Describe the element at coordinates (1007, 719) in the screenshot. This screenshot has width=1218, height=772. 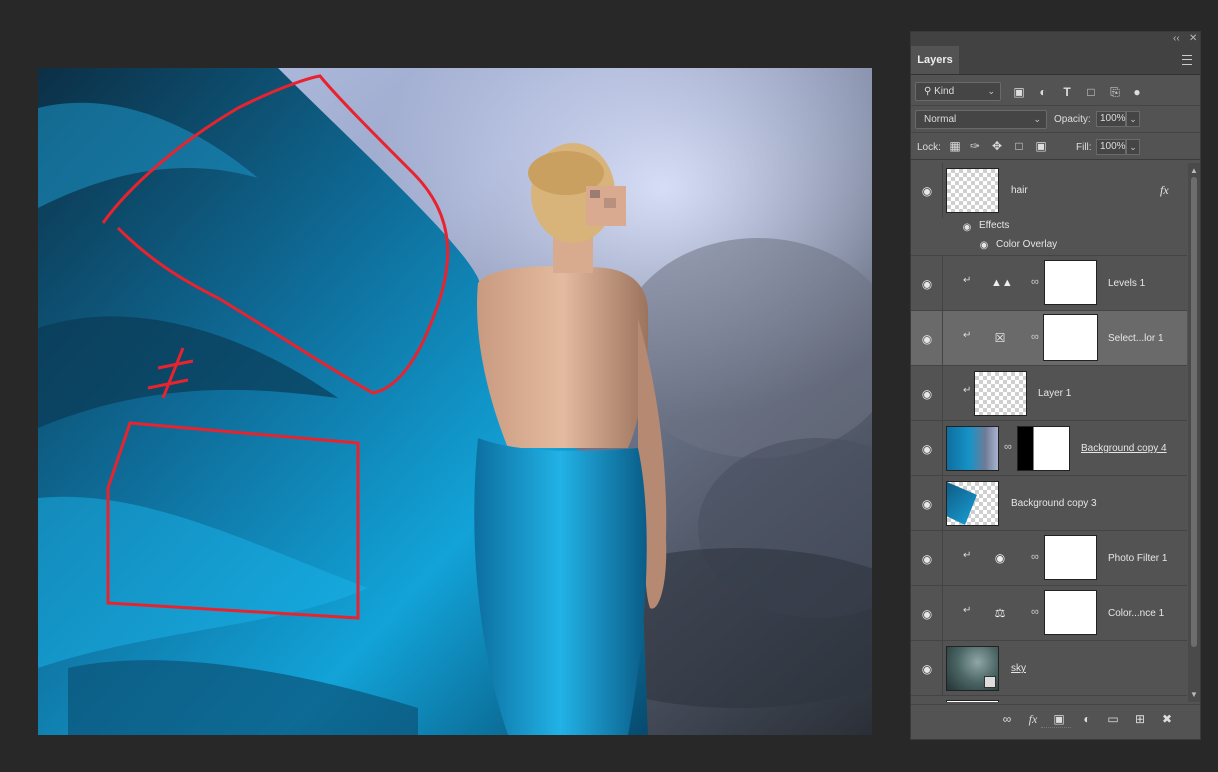
I see `link-layers-icon: ∞` at that location.